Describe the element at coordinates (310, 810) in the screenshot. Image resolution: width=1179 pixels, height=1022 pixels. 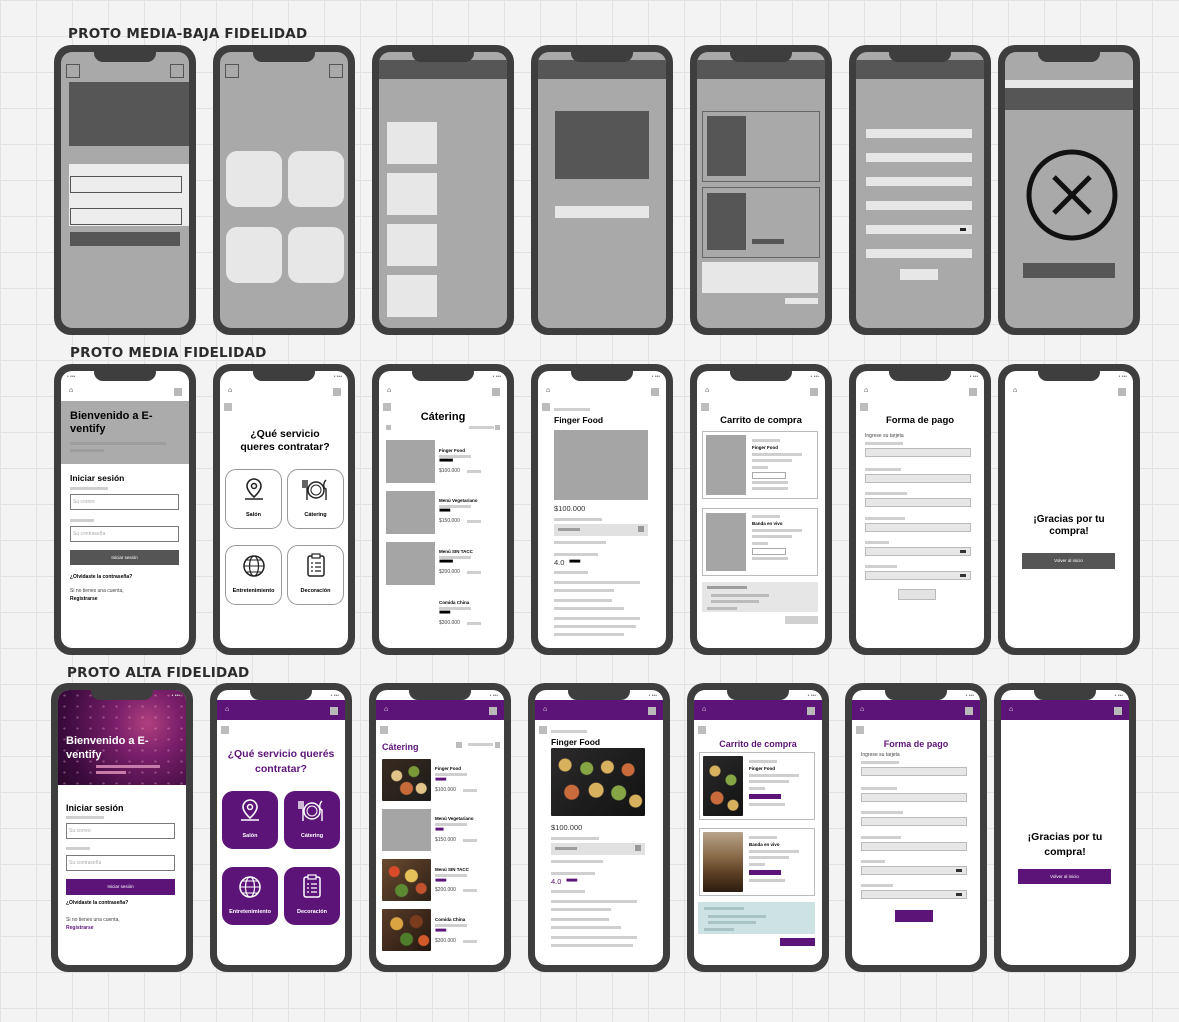
I see `plate-cutlery-icon` at that location.